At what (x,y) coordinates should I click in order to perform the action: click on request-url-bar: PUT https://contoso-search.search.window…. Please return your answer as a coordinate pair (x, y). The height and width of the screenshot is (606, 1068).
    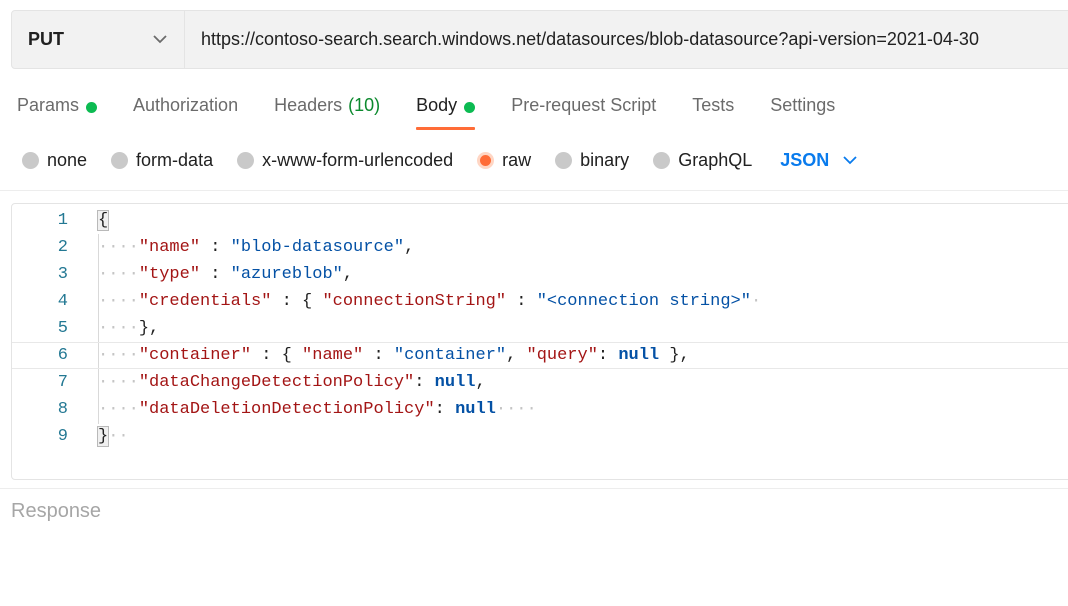
    Looking at the image, I should click on (539, 39).